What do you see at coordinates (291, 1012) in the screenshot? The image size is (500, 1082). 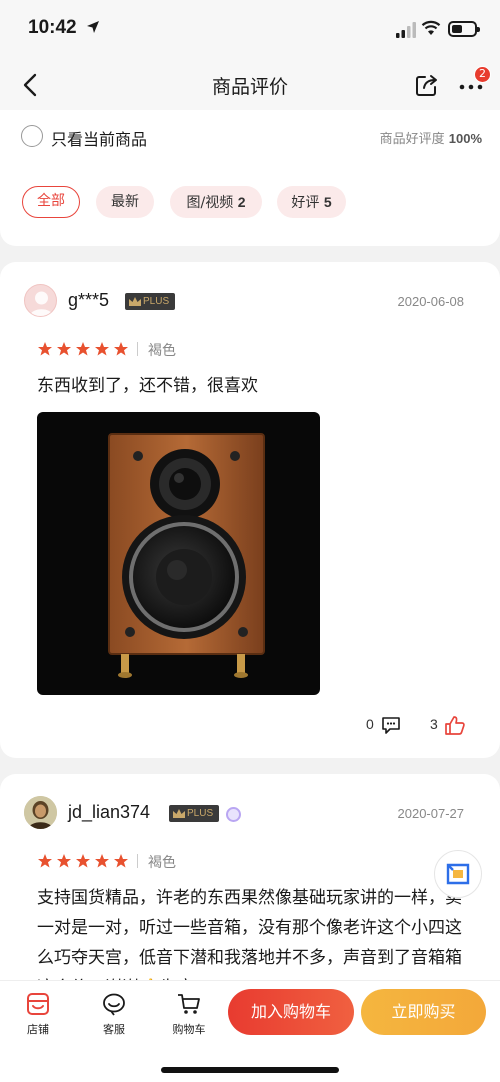 I see `add-to-cart-button: 加入购物车` at bounding box center [291, 1012].